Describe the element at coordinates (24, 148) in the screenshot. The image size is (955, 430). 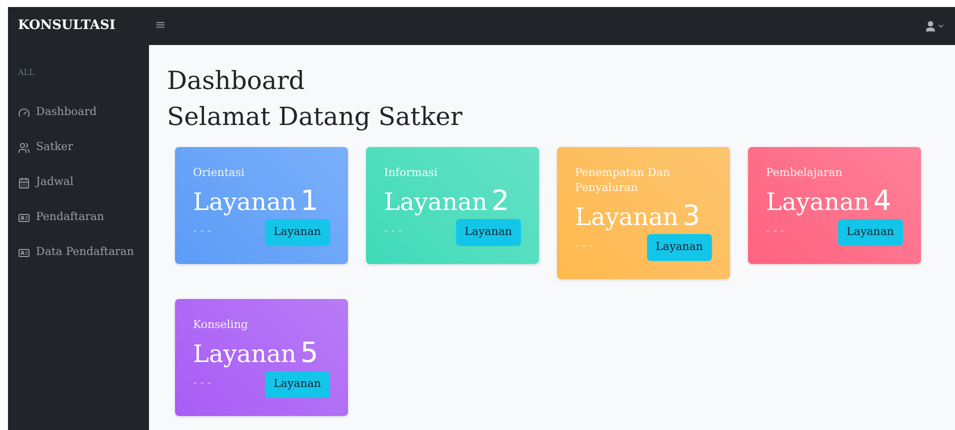
I see `users-icon` at that location.